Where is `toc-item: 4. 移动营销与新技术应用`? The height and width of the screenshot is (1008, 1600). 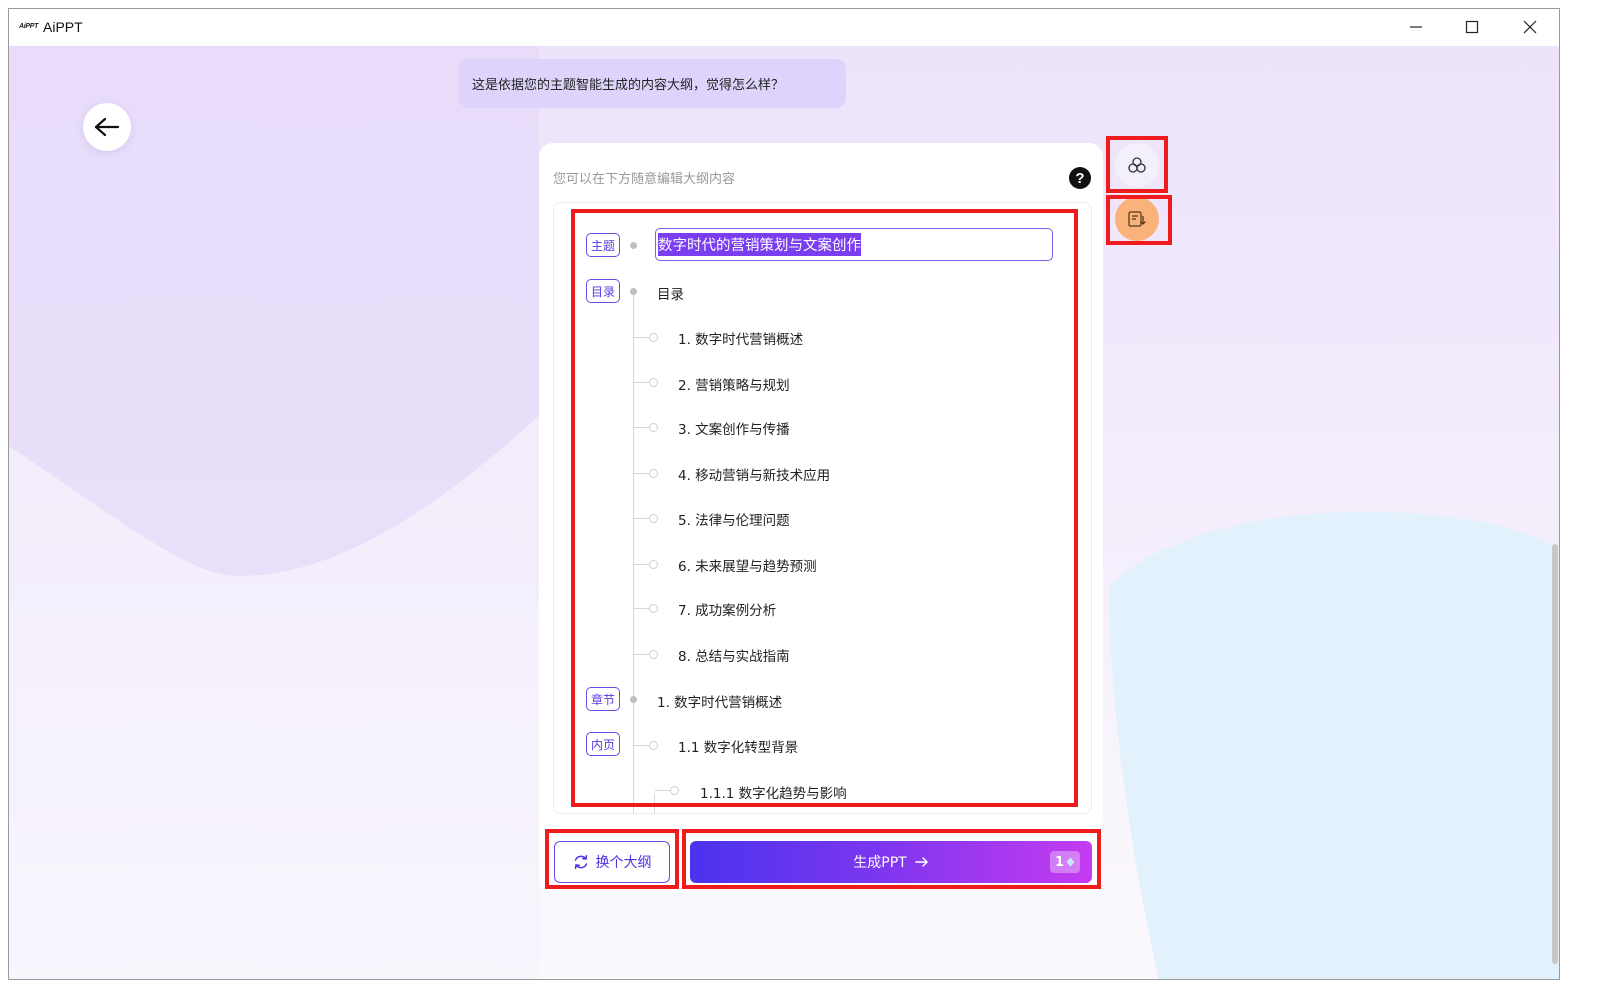 toc-item: 4. 移动营销与新技术应用 is located at coordinates (754, 474).